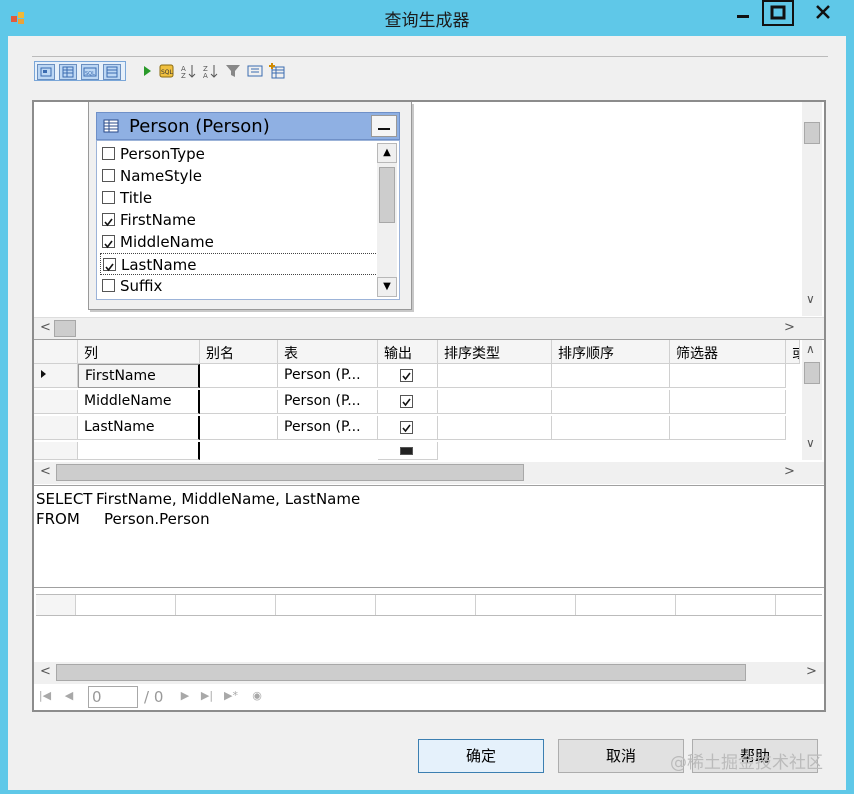 This screenshot has height=794, width=854. I want to click on column-list-scrollbar: ▲ ▼, so click(387, 220).